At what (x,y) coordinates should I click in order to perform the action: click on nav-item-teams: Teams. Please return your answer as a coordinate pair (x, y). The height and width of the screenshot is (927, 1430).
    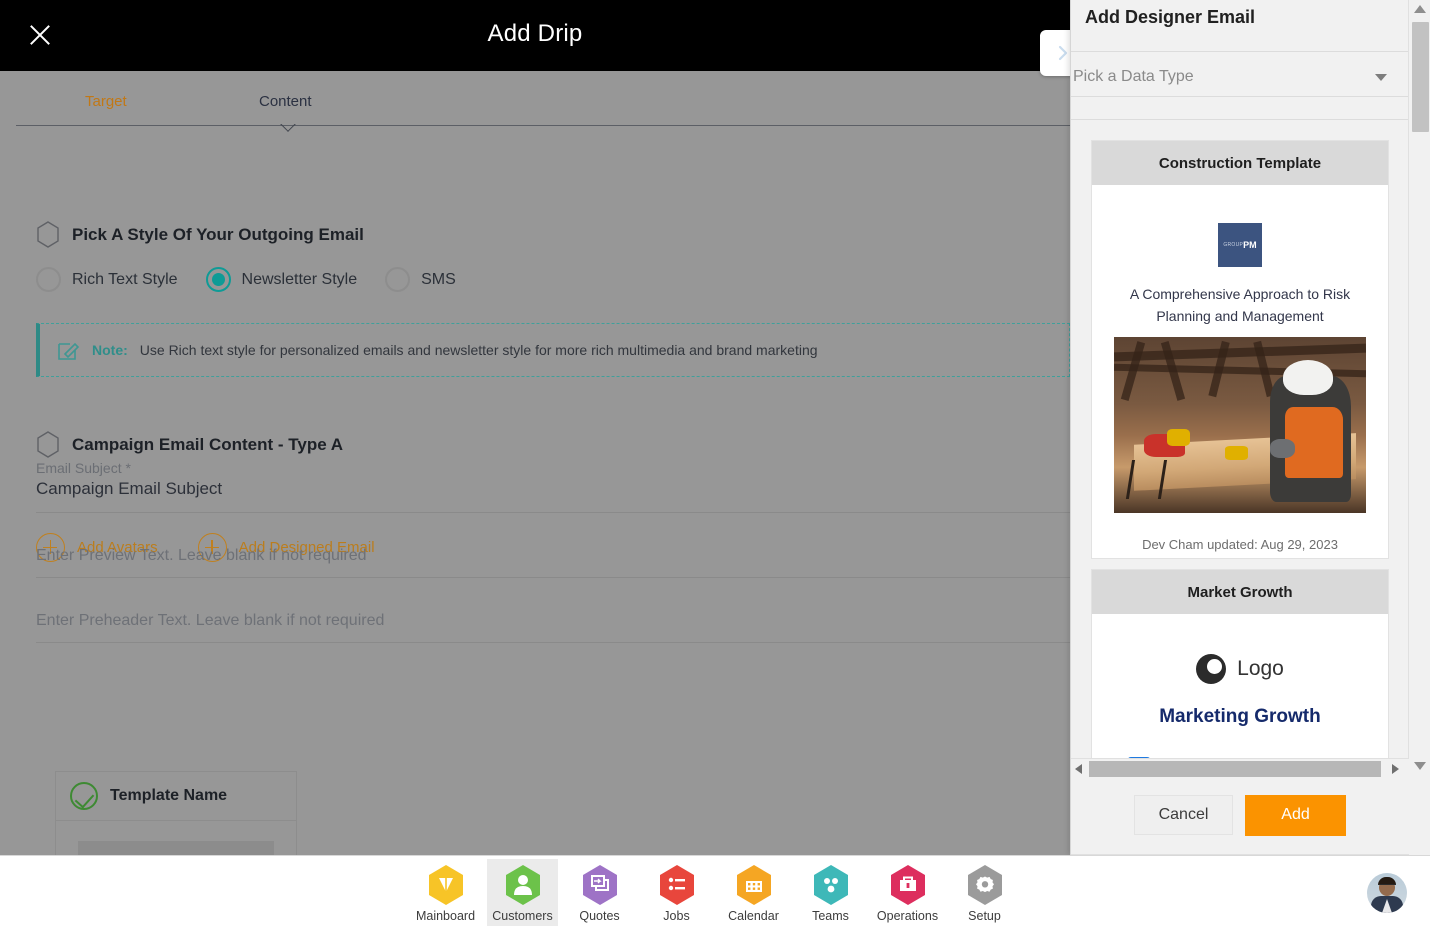
    Looking at the image, I should click on (830, 892).